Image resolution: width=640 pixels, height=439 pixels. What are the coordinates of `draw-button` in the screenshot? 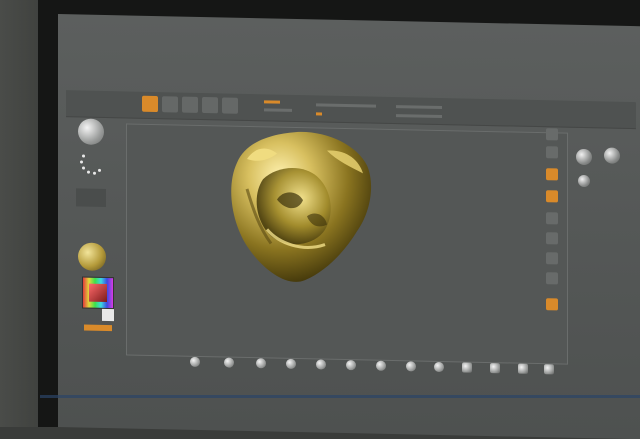 It's located at (170, 104).